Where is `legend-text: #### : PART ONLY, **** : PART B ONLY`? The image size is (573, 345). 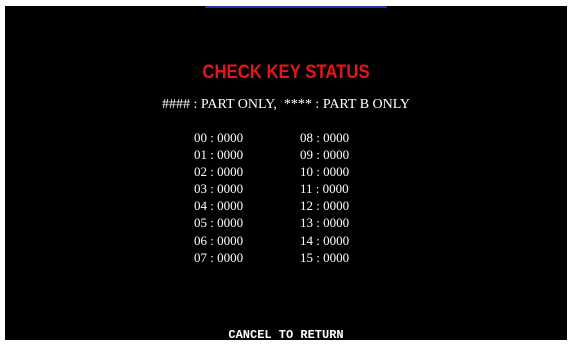 legend-text: #### : PART ONLY, **** : PART B ONLY is located at coordinates (286, 104).